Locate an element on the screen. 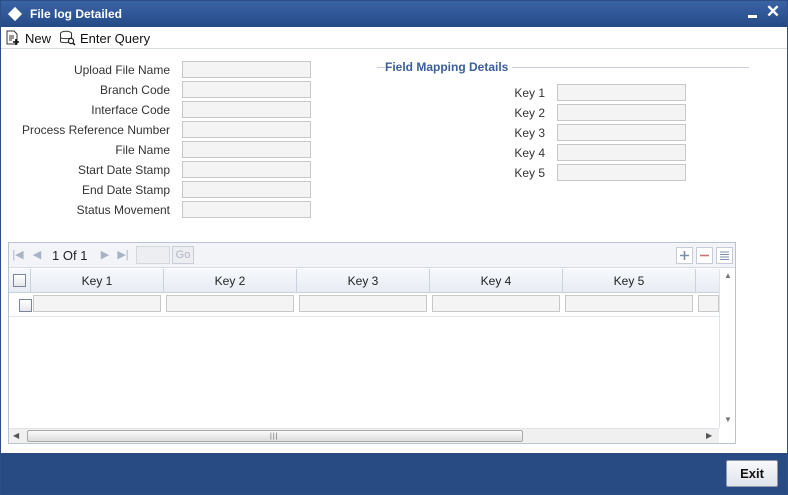 This screenshot has height=495, width=788. enter-query-button: Enter Query is located at coordinates (104, 38).